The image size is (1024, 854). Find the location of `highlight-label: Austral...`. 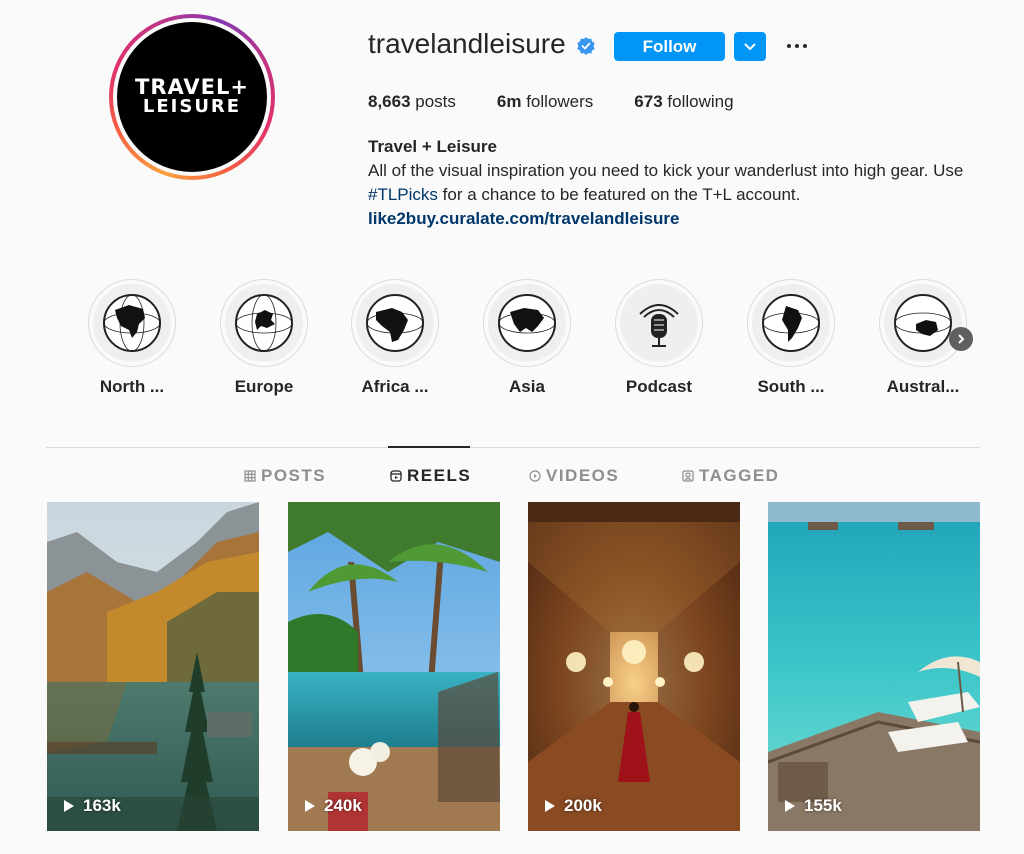

highlight-label: Austral... is located at coordinates (923, 386).